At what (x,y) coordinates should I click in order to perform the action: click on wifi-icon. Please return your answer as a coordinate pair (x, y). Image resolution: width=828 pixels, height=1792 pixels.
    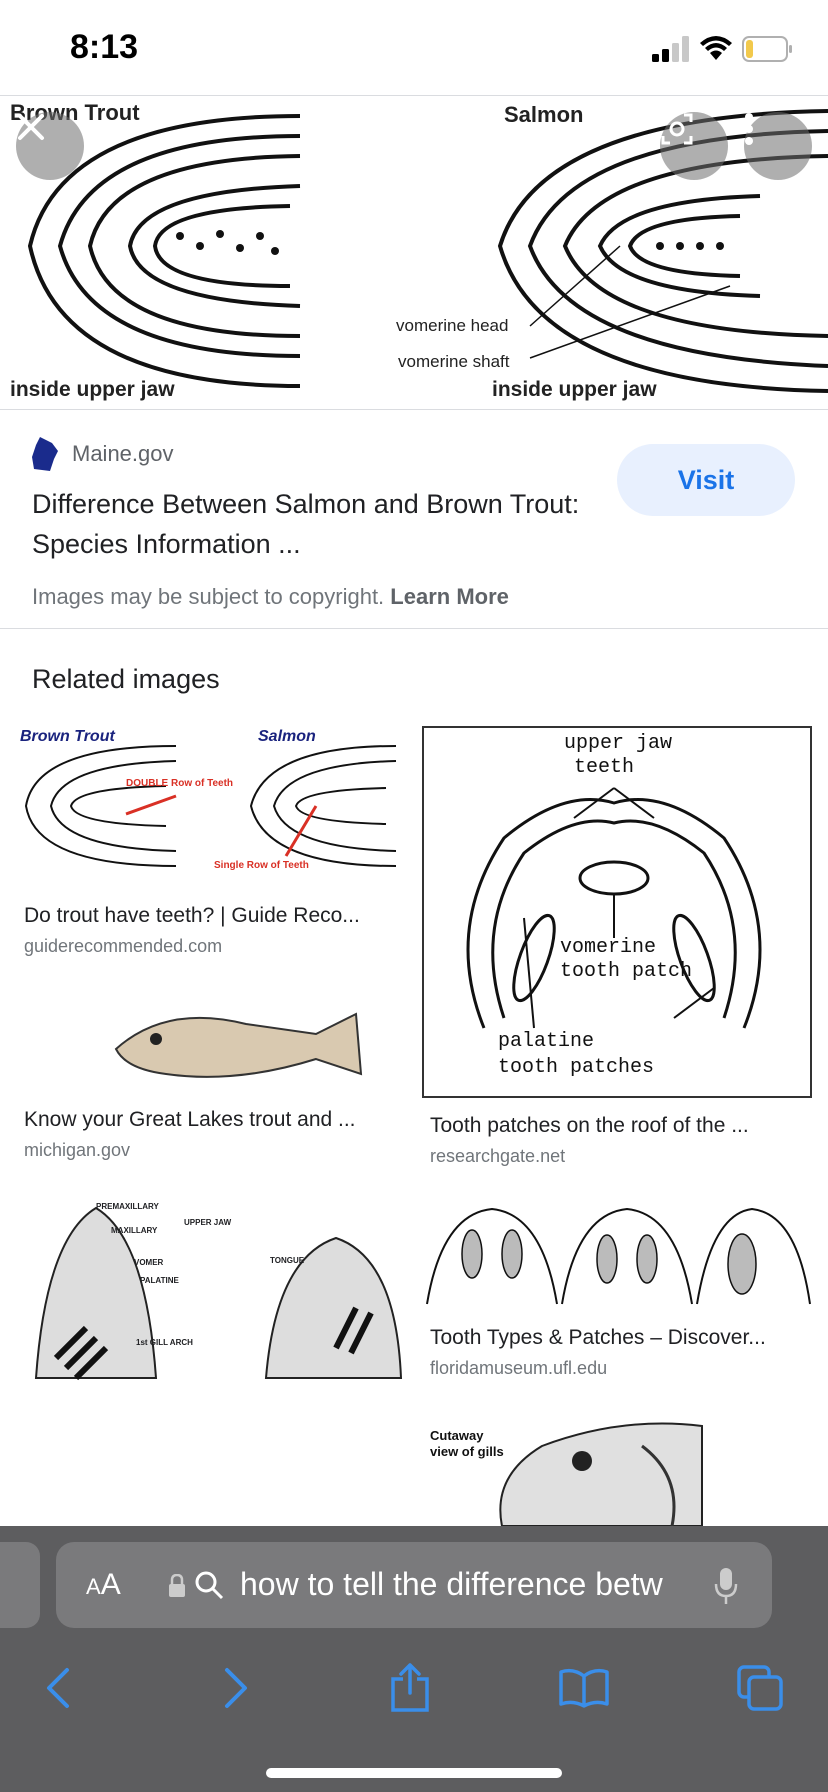
    Looking at the image, I should click on (716, 48).